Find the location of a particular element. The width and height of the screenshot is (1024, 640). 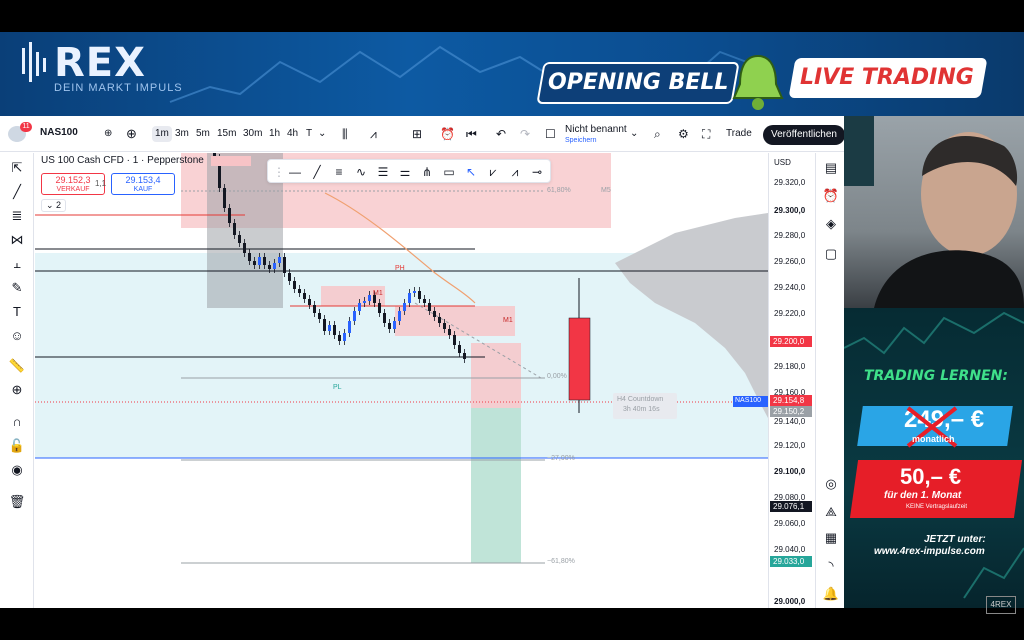

price-label: 29.280,0 is located at coordinates (790, 235).